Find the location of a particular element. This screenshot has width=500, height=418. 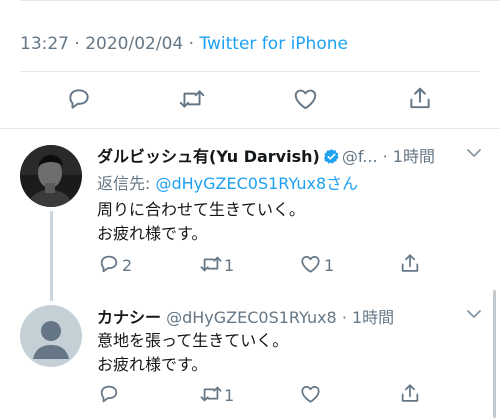

tweet-text: 意地を張って生きていく。 お疲れ様です。 is located at coordinates (193, 352).